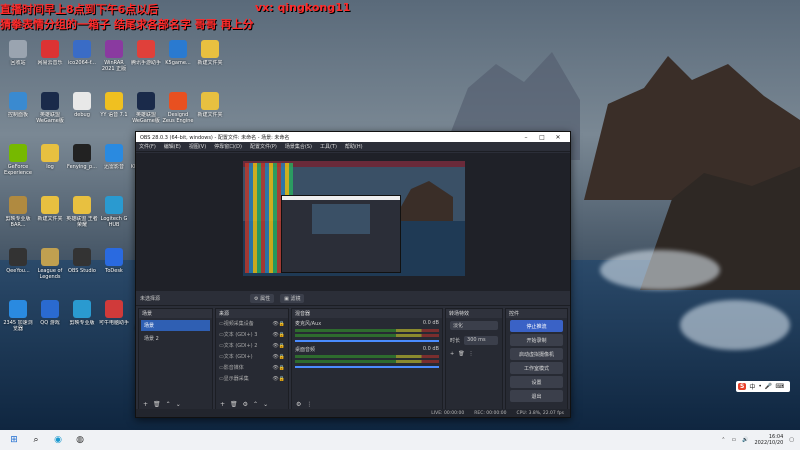  I want to click on desktop-icon: QQ 游戏, so click(50, 316).